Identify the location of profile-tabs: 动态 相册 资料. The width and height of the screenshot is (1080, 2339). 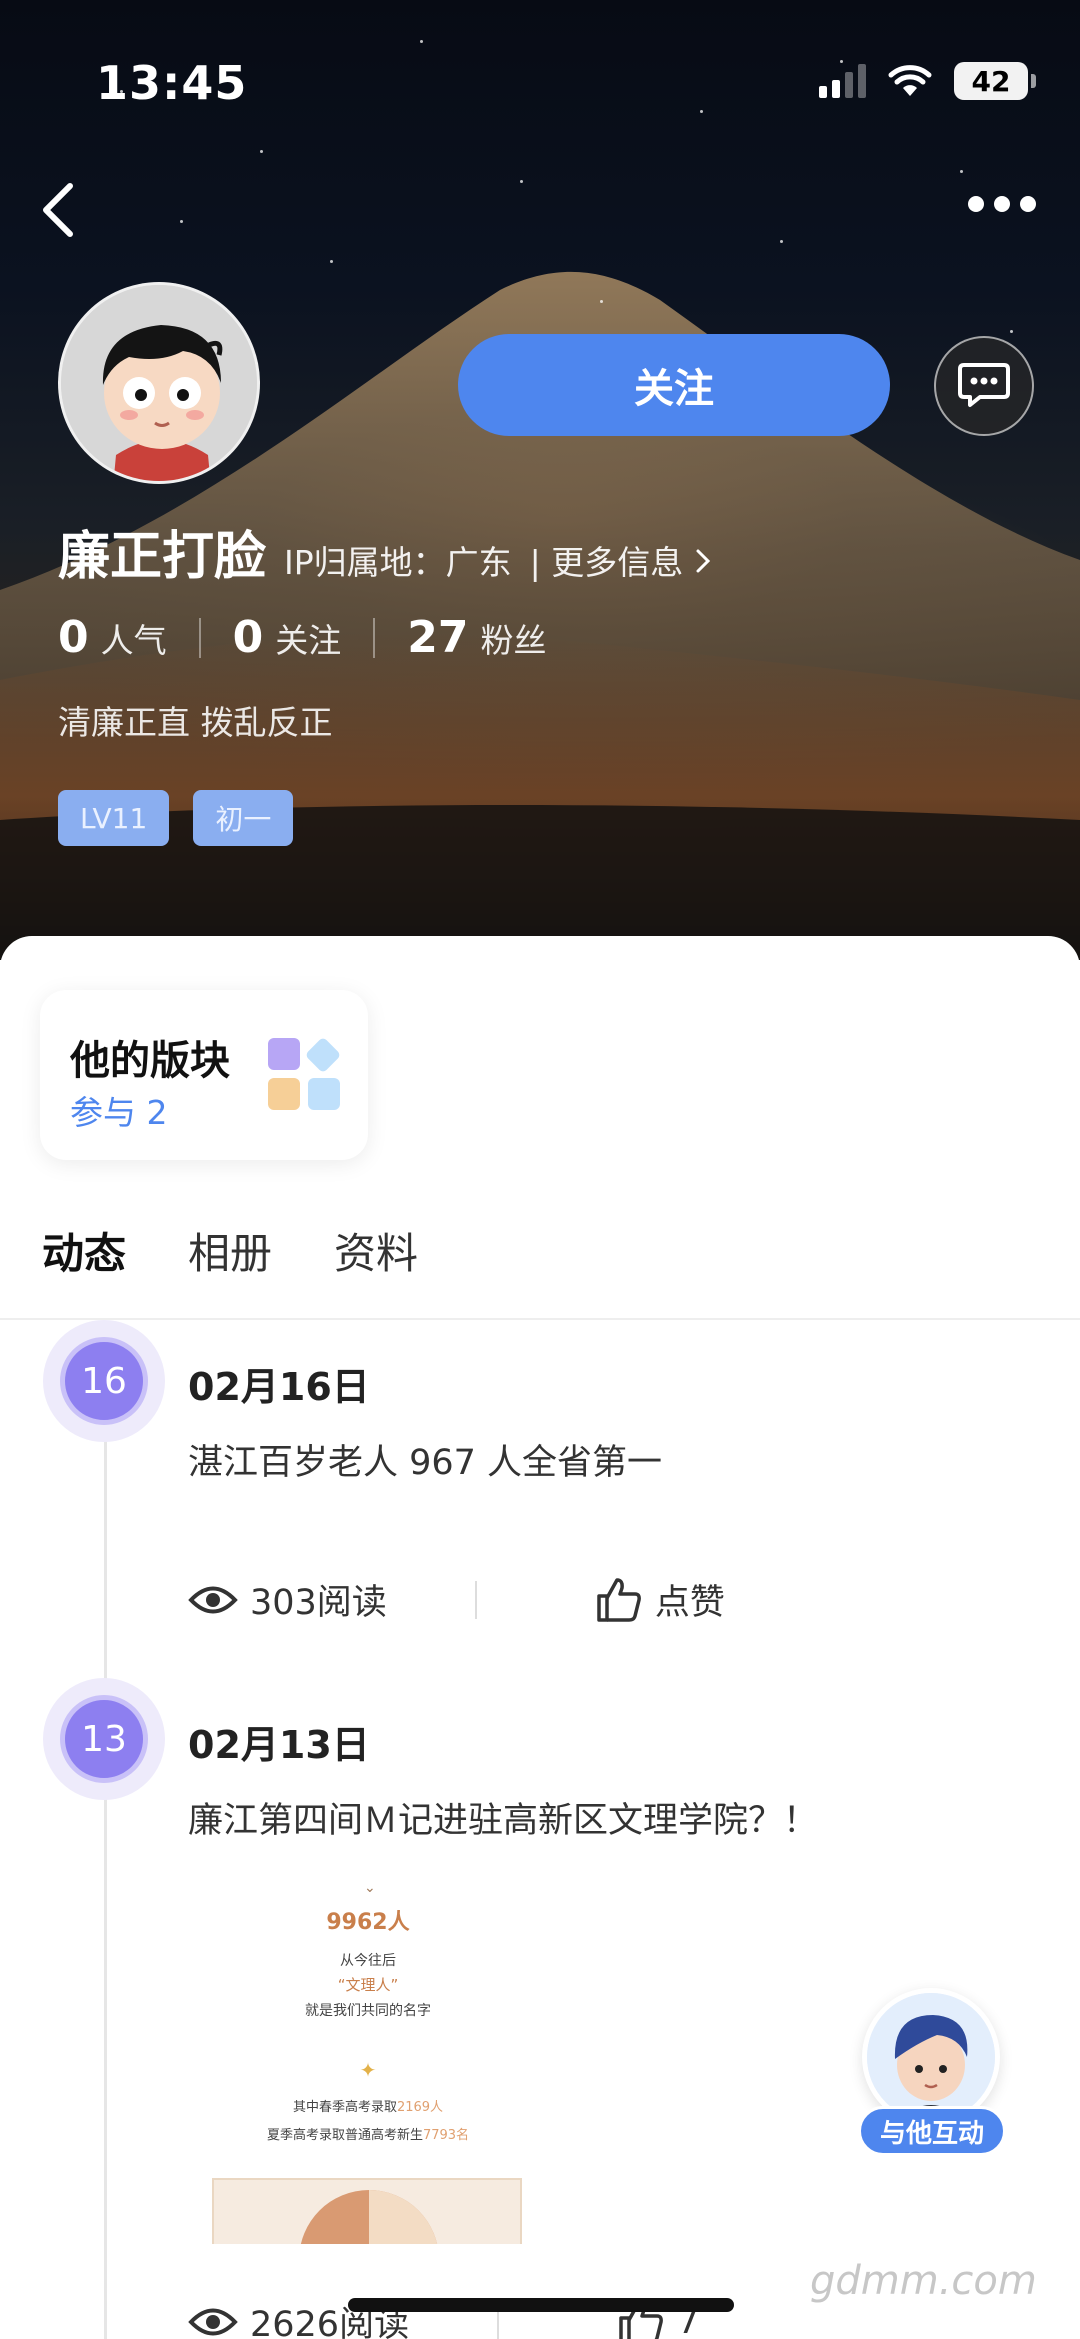
(230, 1254).